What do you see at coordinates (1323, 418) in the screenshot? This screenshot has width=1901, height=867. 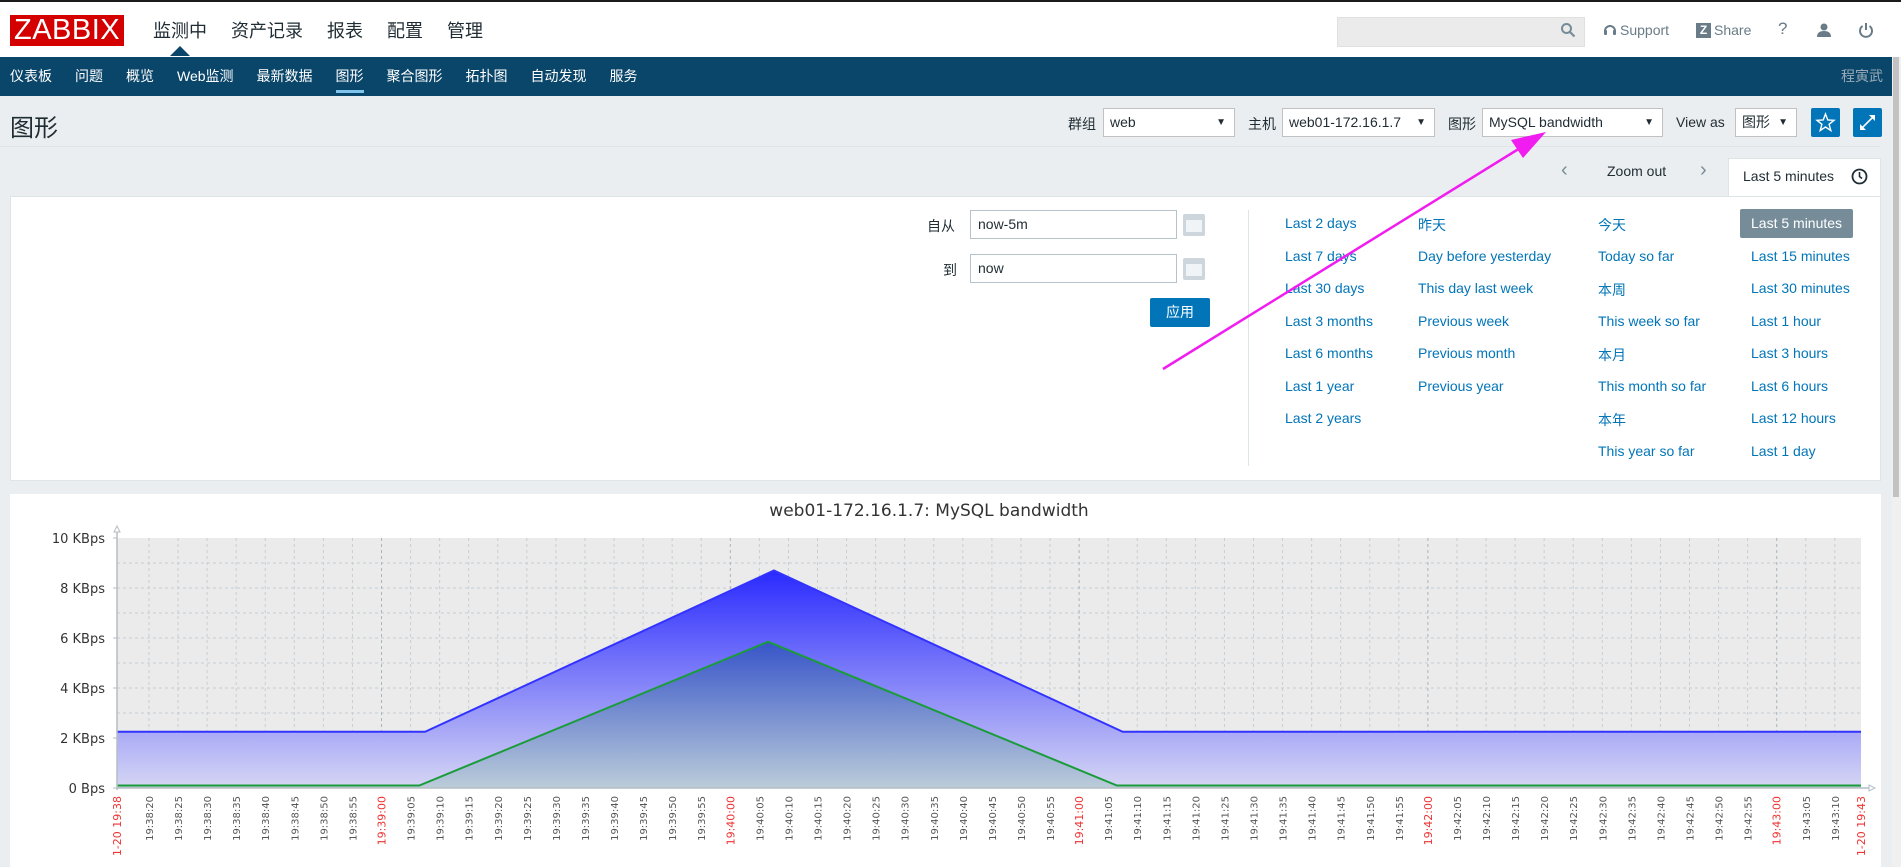 I see `quick-range-link: Last 2 years` at bounding box center [1323, 418].